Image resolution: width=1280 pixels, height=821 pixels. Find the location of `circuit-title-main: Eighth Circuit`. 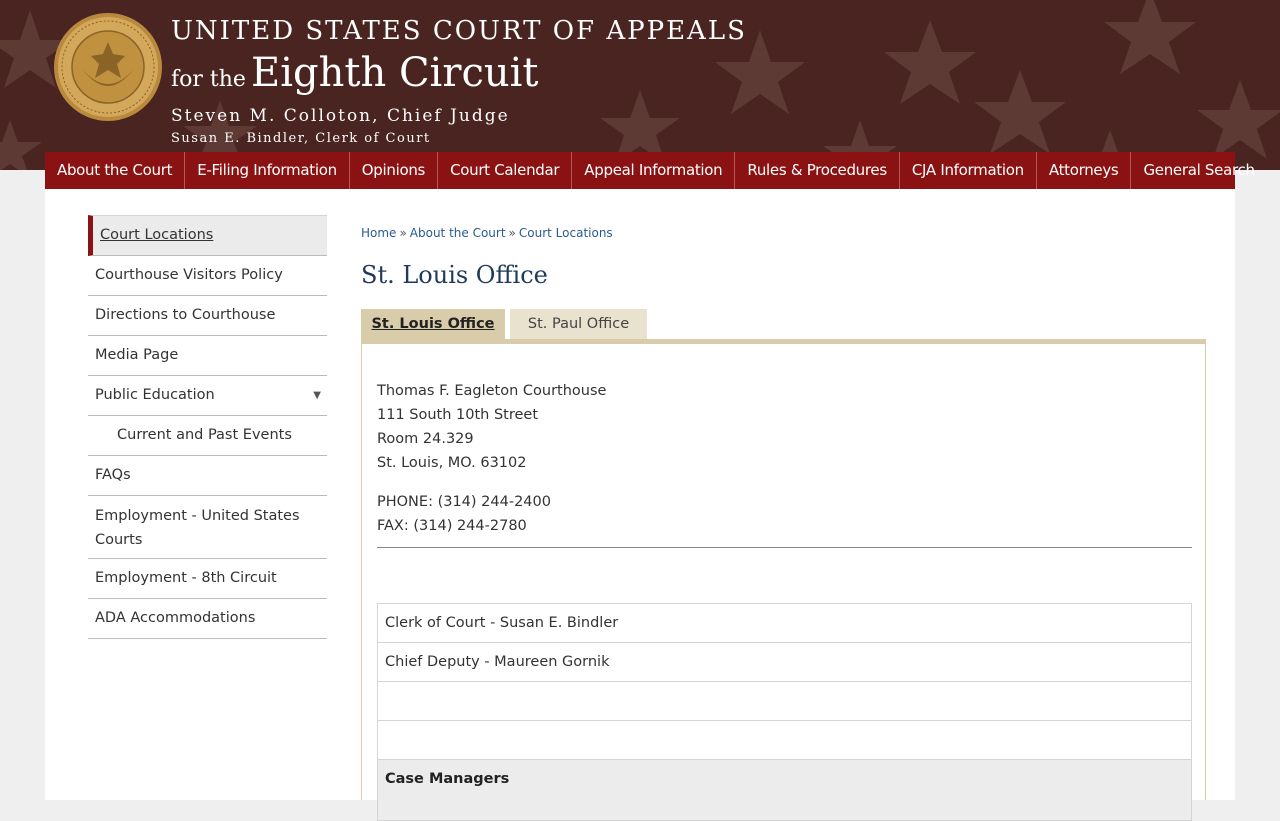

circuit-title-main: Eighth Circuit is located at coordinates (395, 73).